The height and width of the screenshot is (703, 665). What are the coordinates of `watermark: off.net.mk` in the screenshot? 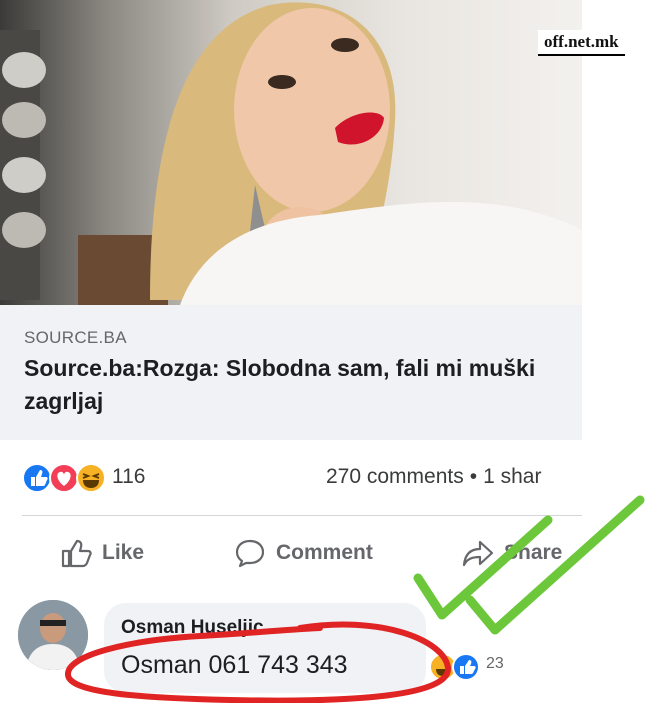 It's located at (581, 43).